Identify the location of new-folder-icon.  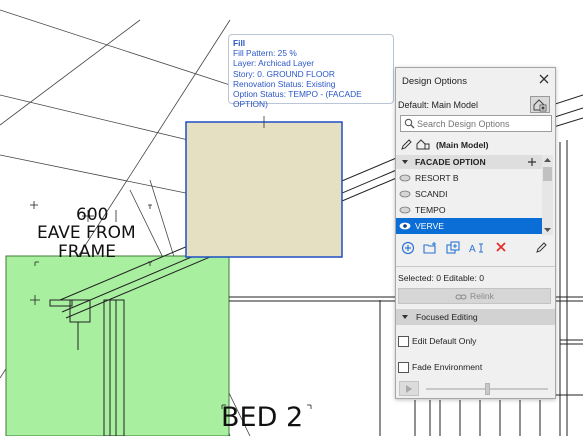
(429, 248).